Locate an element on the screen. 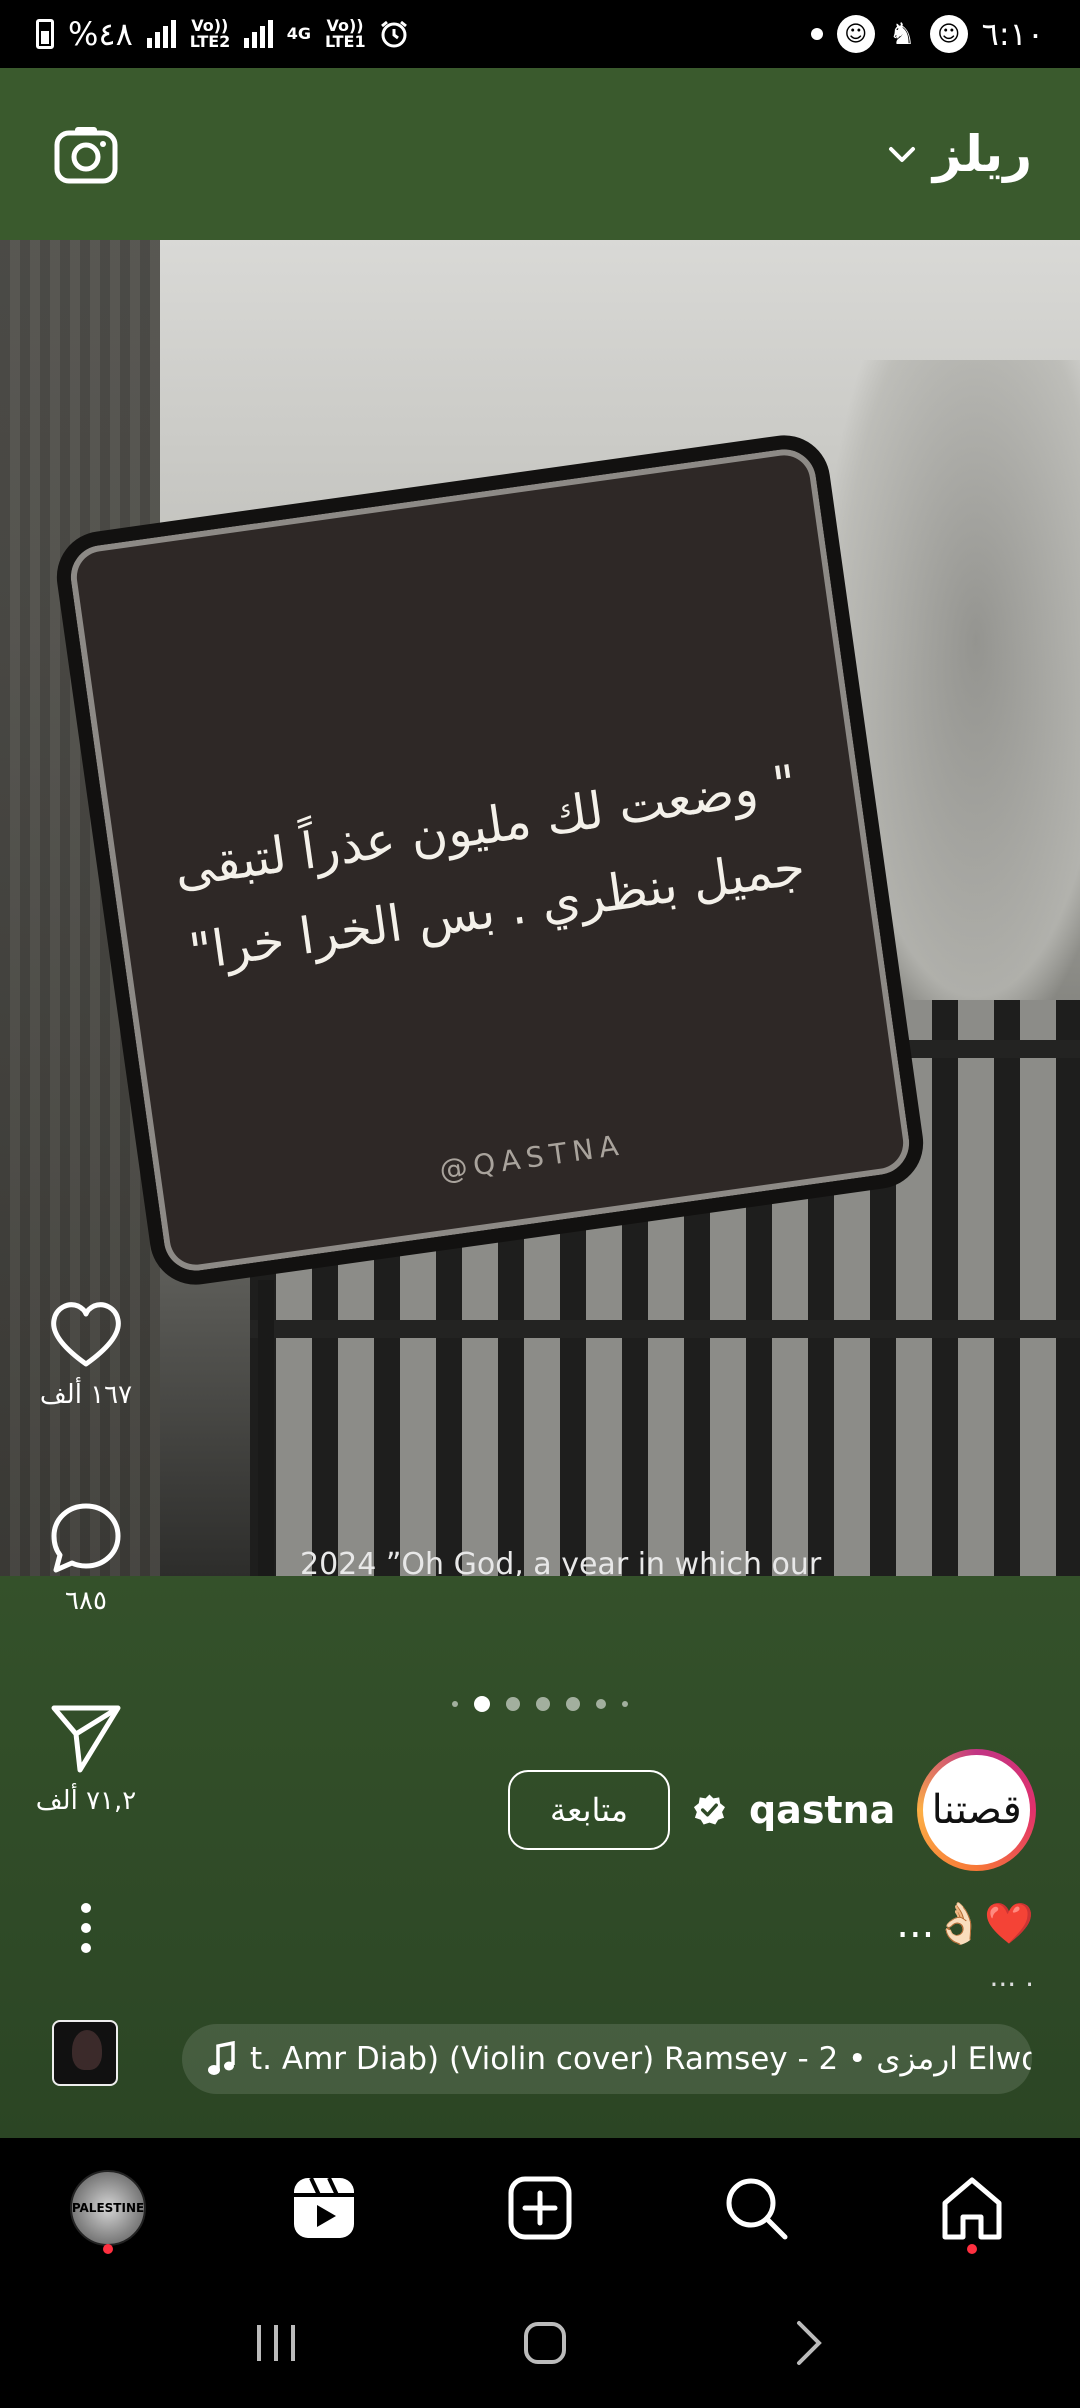 The height and width of the screenshot is (2408, 1080). author-avatar: قصتنا is located at coordinates (976, 1810).